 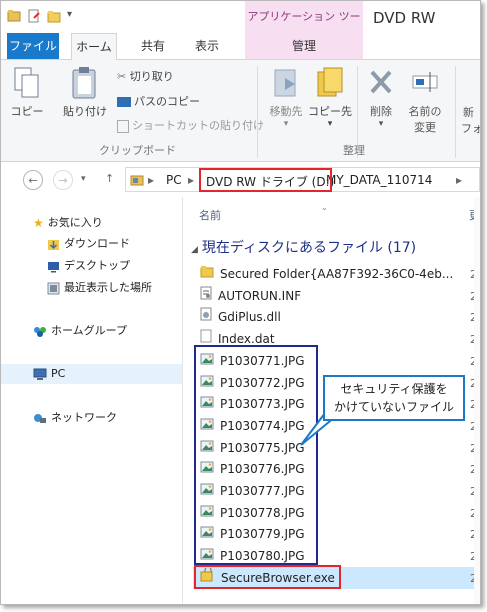 I want to click on network-icon, so click(x=40, y=418).